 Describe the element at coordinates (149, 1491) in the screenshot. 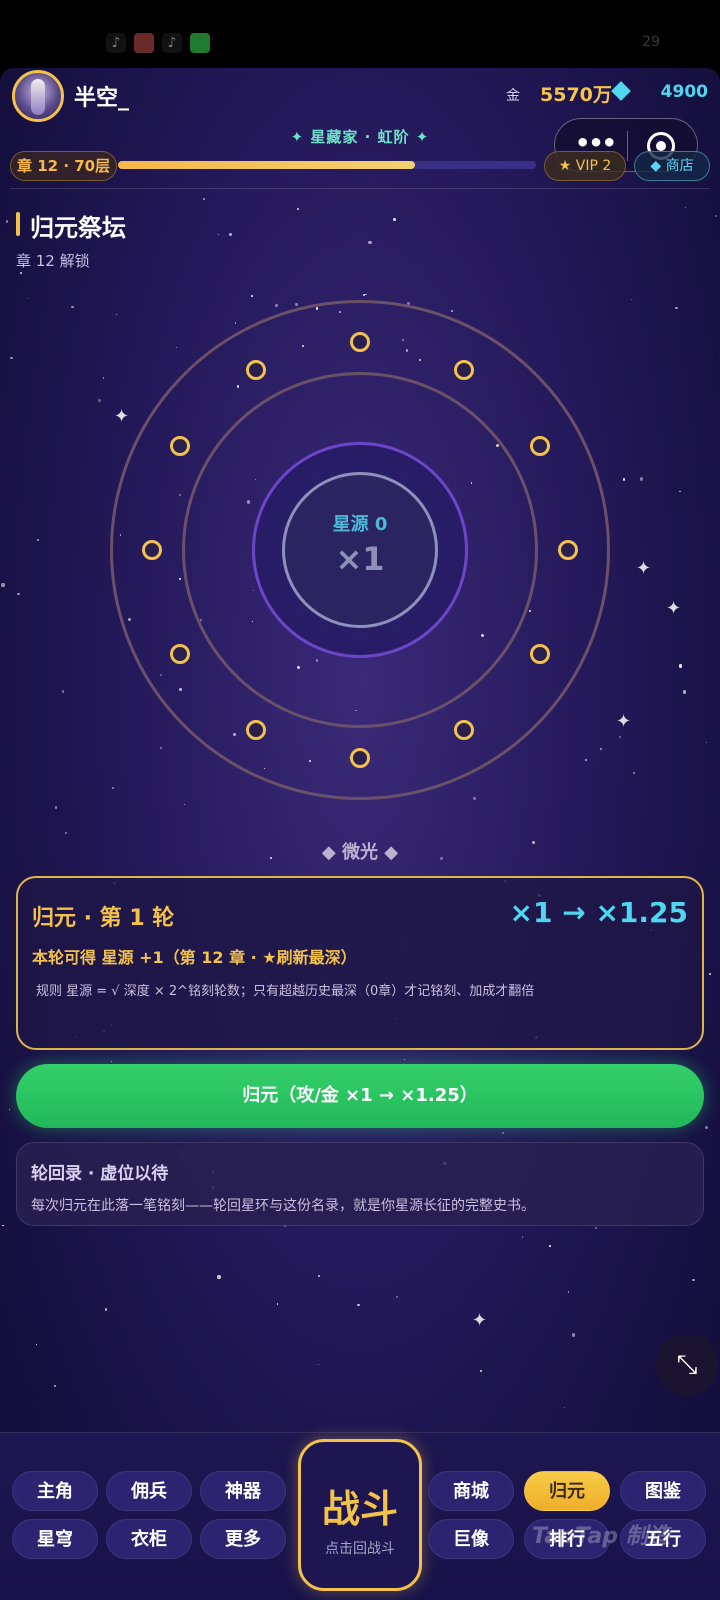

I see `nav-mercenary: 佣兵` at that location.